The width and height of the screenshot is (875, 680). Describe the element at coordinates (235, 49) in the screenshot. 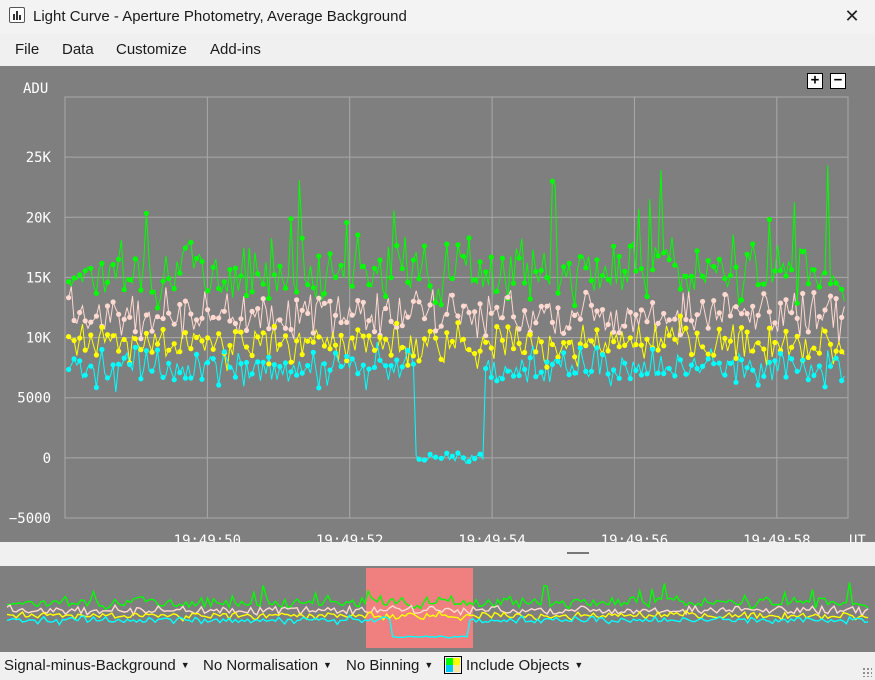

I see `menu-add-ins: Add-ins` at that location.